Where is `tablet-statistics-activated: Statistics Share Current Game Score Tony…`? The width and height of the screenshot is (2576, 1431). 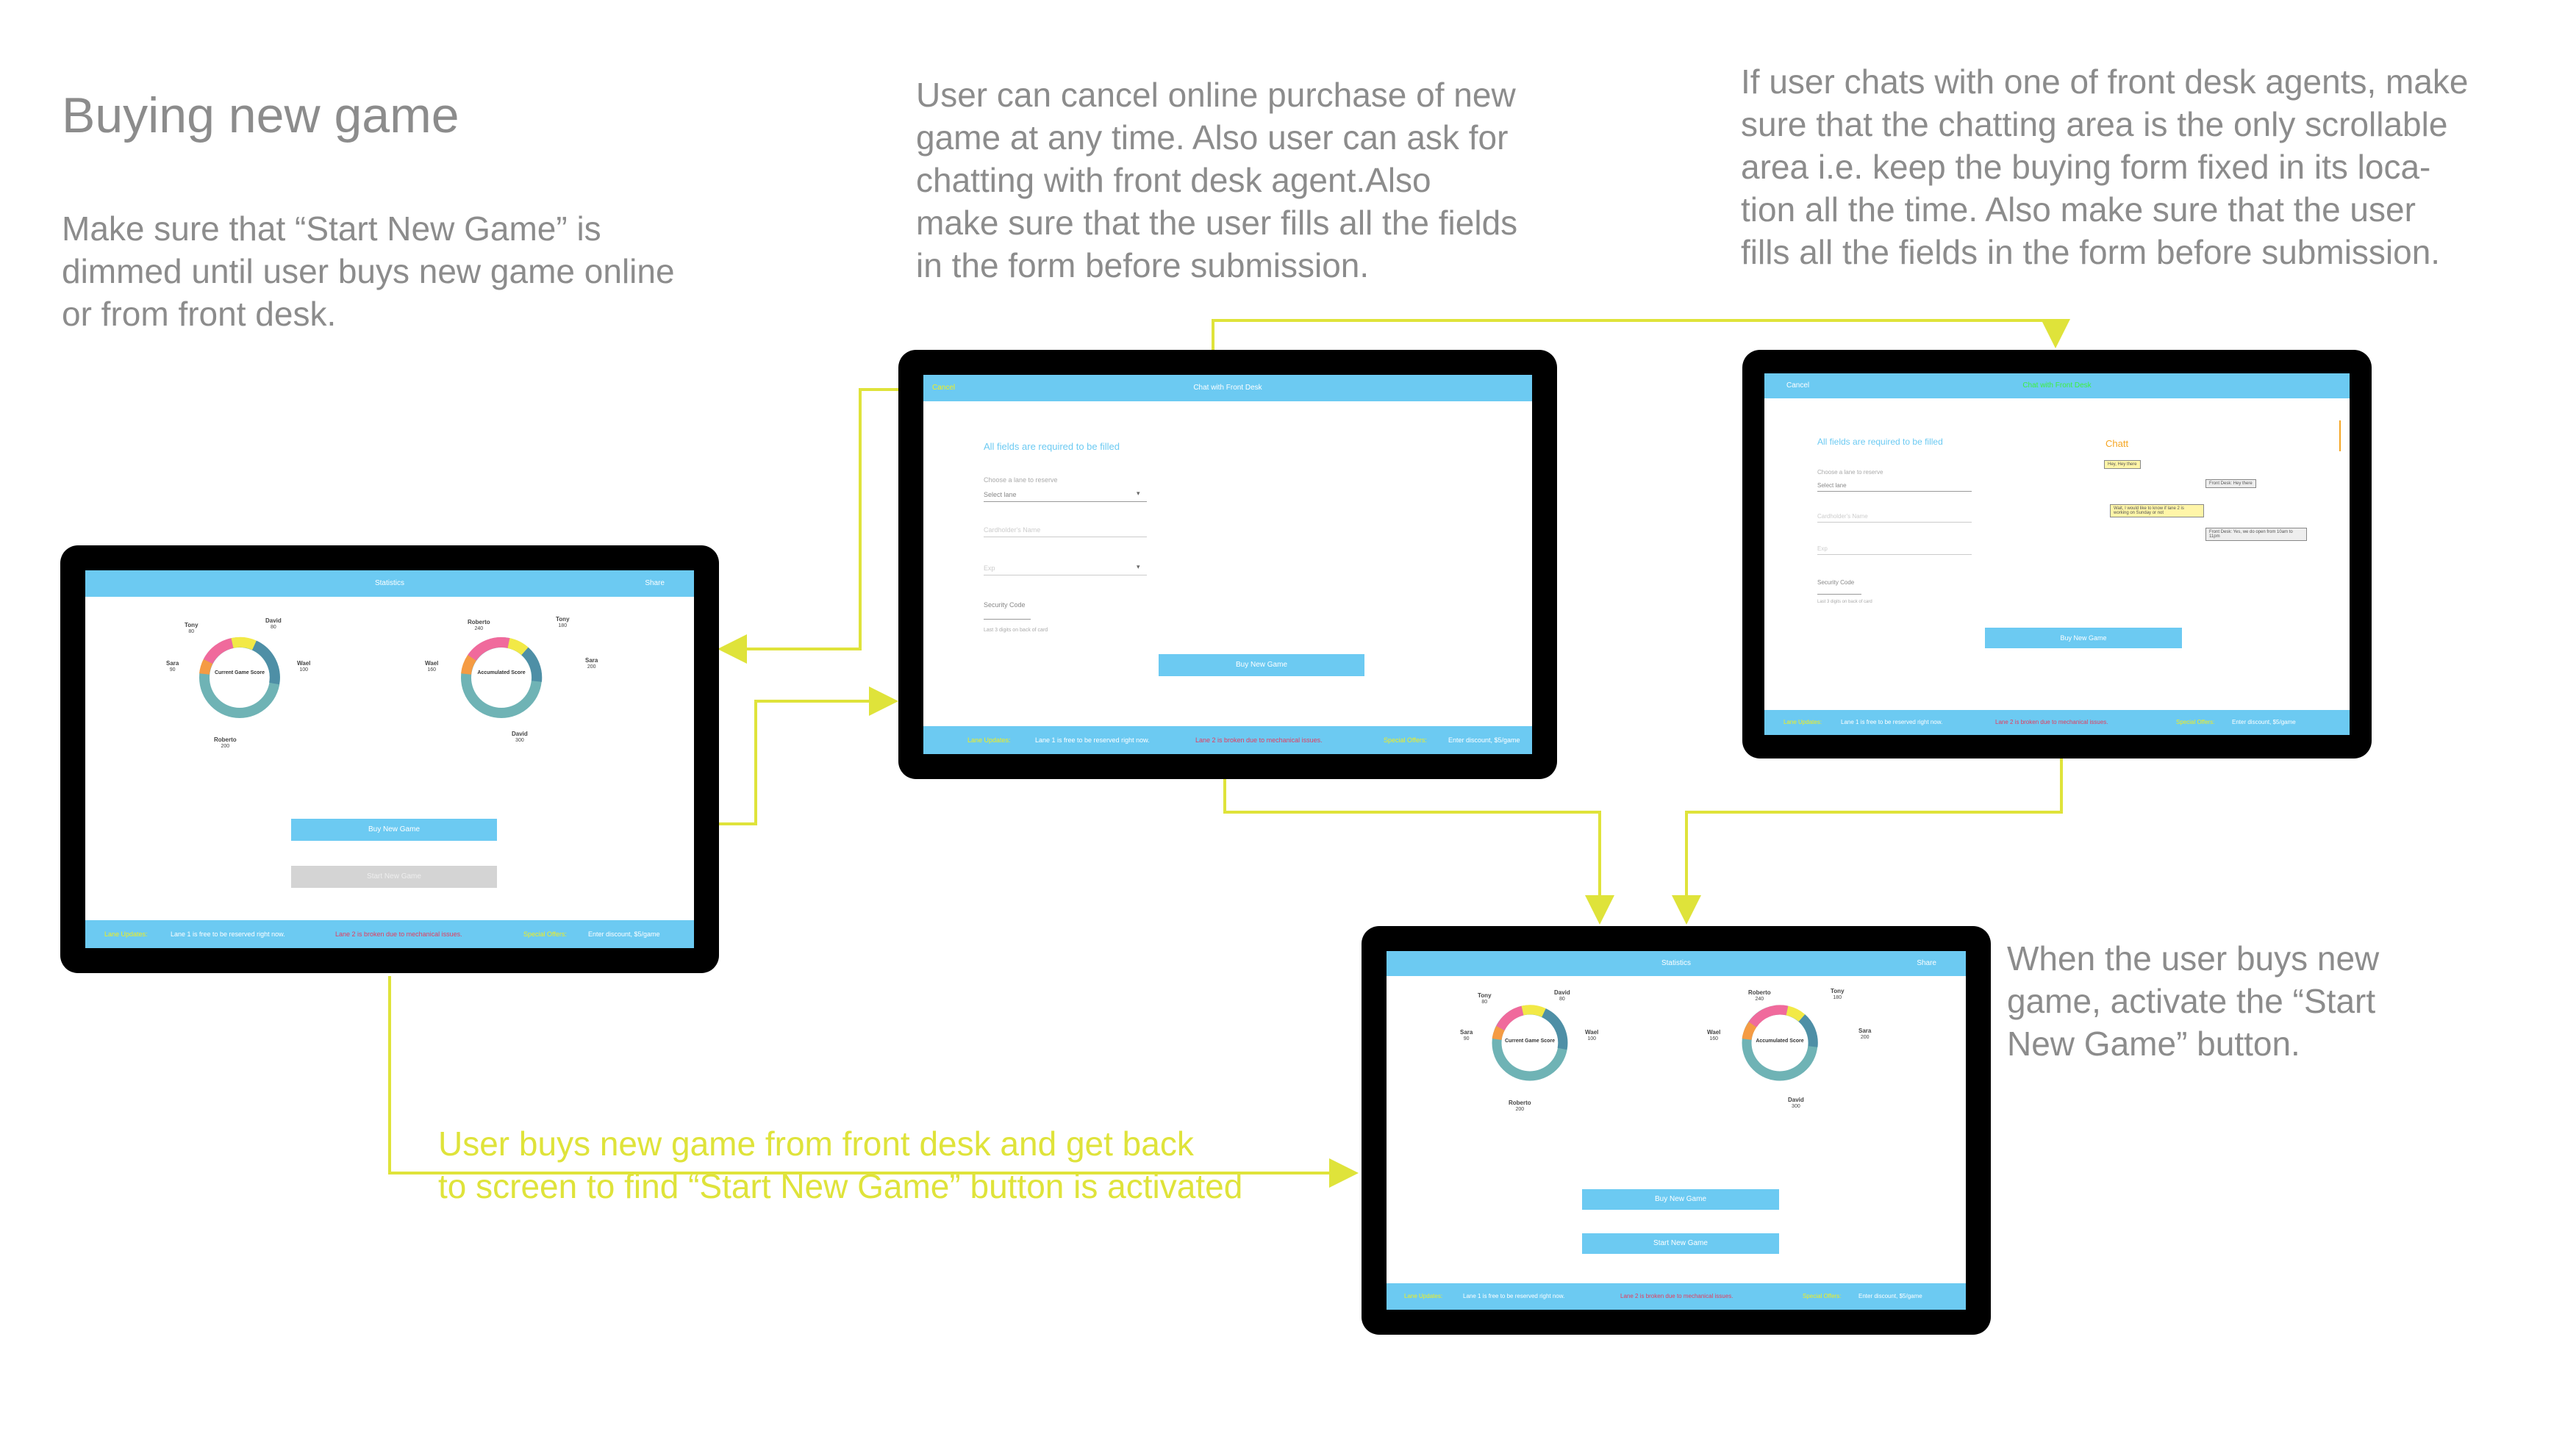 tablet-statistics-activated: Statistics Share Current Game Score Tony… is located at coordinates (1676, 1130).